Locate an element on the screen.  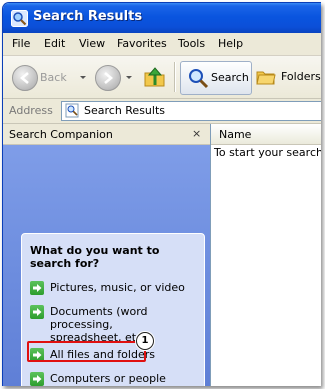
address-value: Search Results is located at coordinates (125, 110).